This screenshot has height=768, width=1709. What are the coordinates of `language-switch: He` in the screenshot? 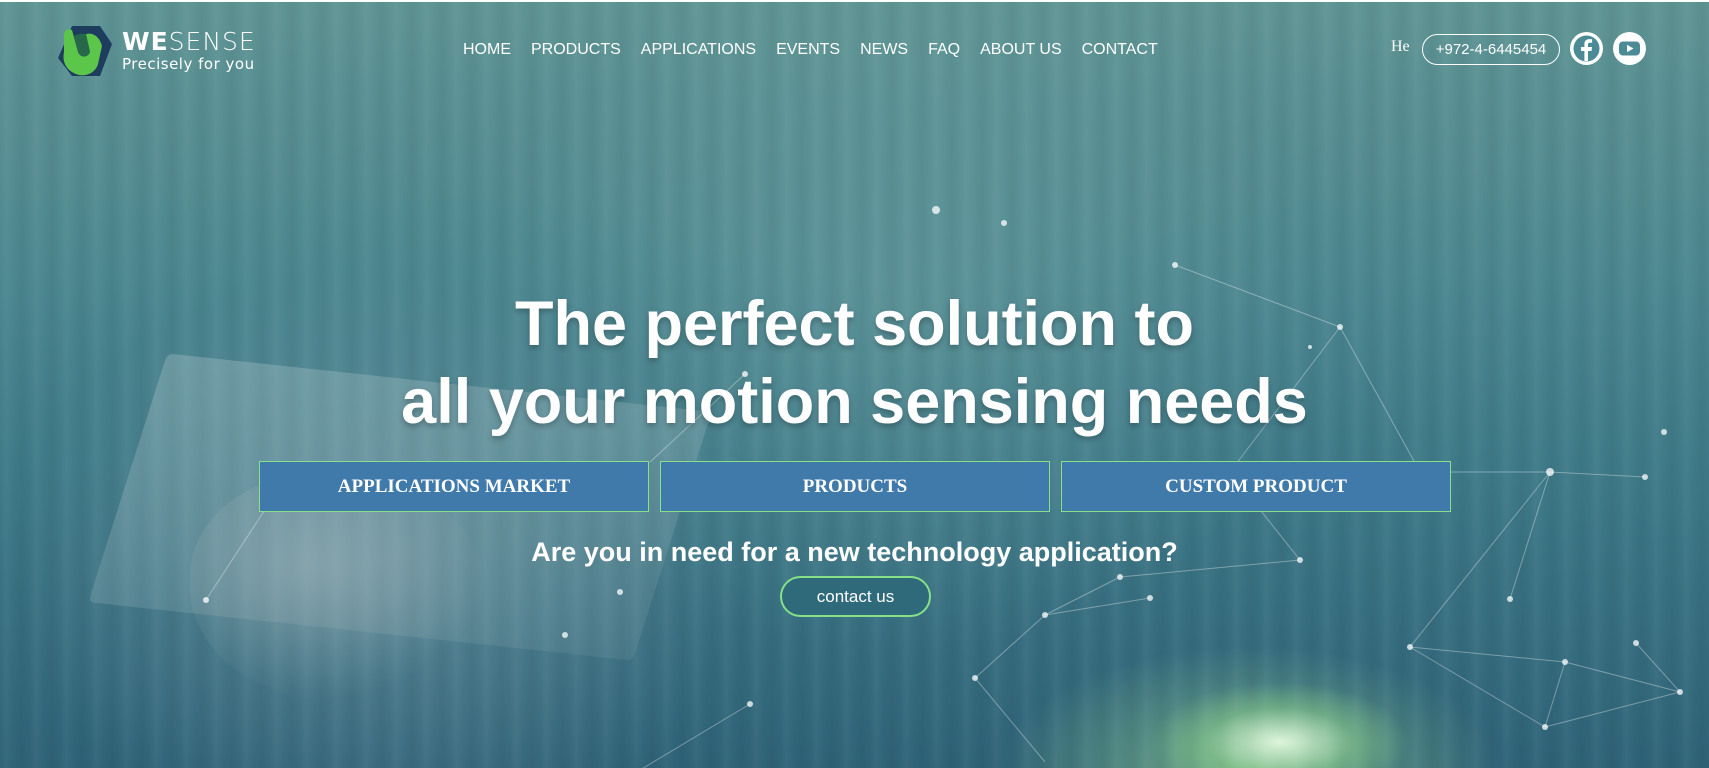 It's located at (1400, 47).